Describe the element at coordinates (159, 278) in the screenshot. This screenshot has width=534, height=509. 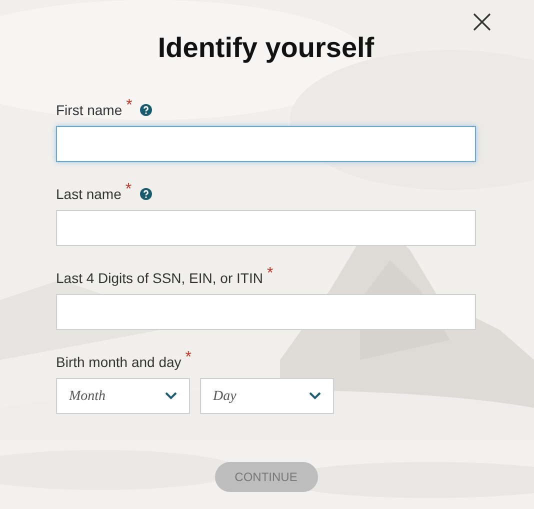
I see `field-label: Last 4 Digits of SSN, EIN, or ITIN` at that location.